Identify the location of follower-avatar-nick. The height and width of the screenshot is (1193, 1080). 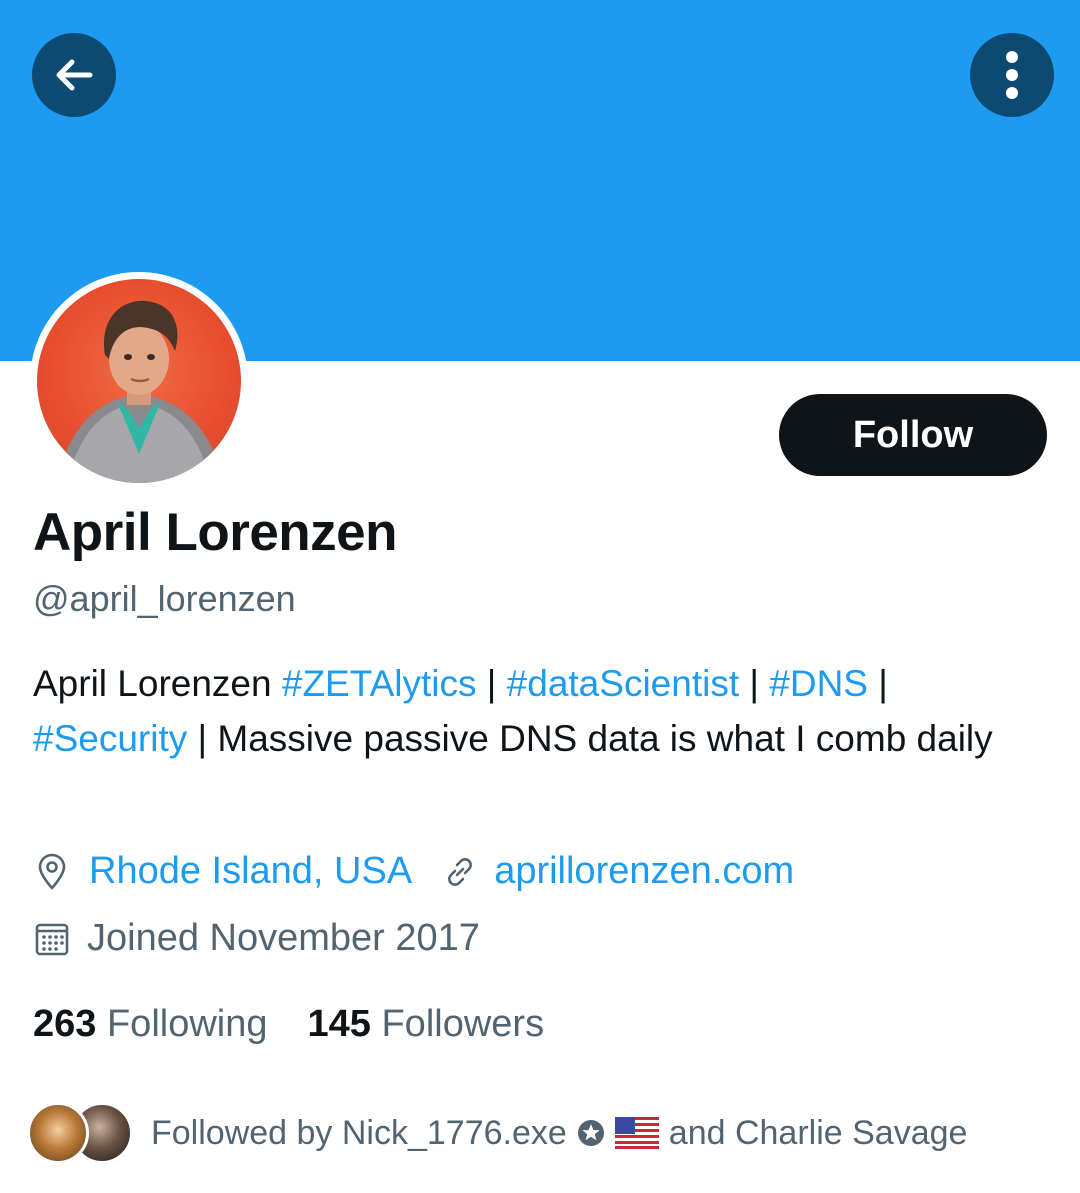
(58, 1133).